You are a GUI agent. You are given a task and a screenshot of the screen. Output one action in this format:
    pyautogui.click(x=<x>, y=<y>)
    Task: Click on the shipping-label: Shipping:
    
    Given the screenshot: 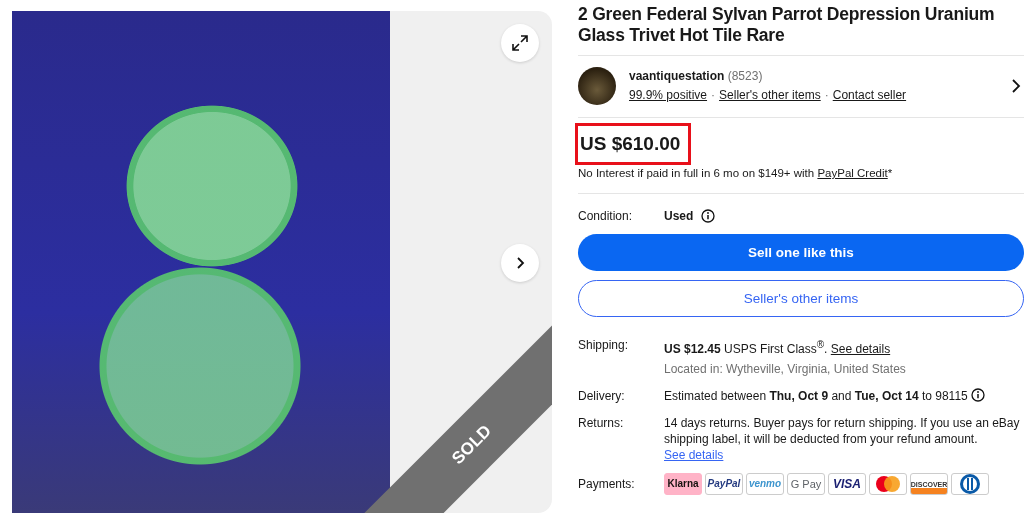 What is the action you would take?
    pyautogui.click(x=604, y=345)
    